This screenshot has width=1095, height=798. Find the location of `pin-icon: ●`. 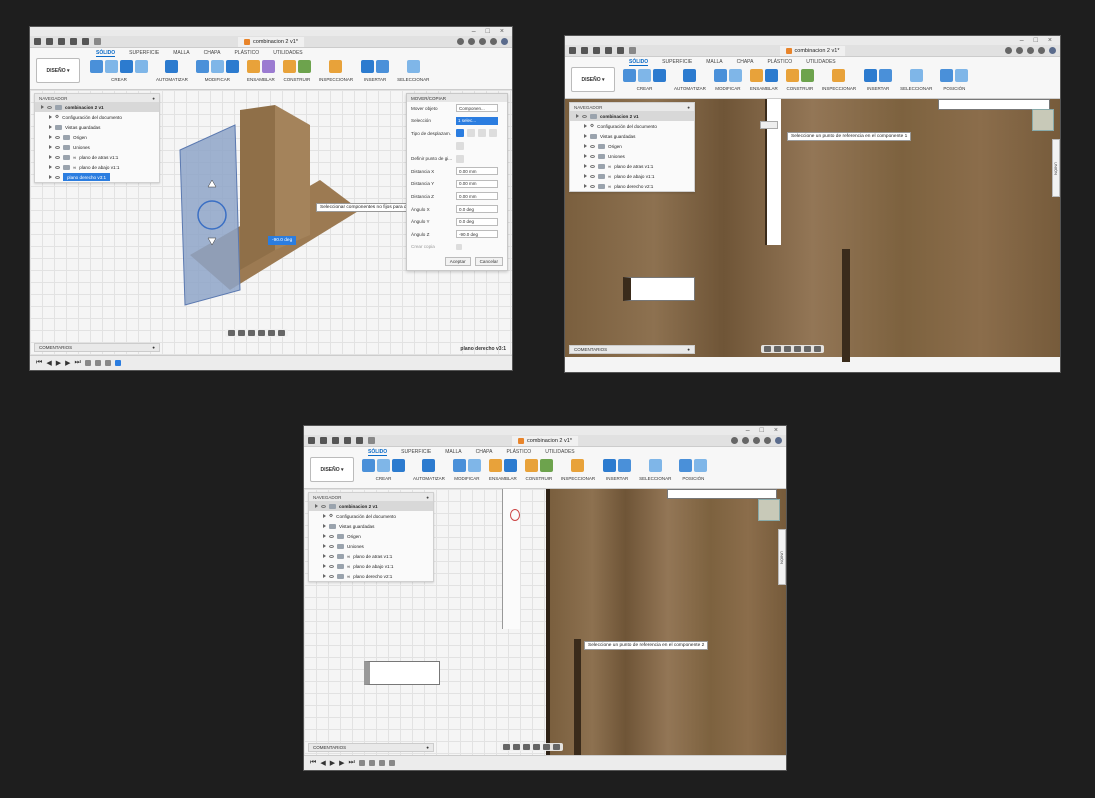

pin-icon: ● is located at coordinates (153, 98).